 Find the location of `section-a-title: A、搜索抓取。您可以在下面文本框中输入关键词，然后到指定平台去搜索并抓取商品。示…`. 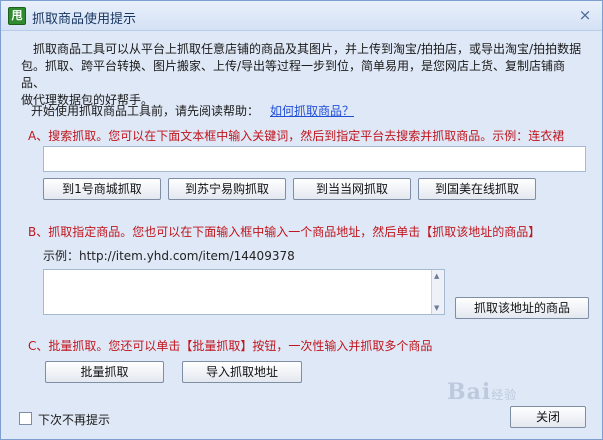

section-a-title: A、搜索抓取。您可以在下面文本框中输入关键词，然后到指定平台去搜索并抓取商品。示… is located at coordinates (296, 136).